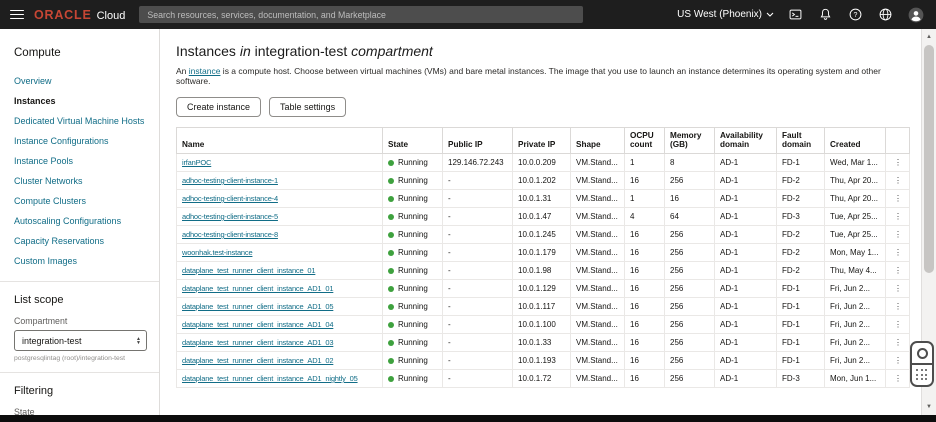 Image resolution: width=936 pixels, height=422 pixels. I want to click on sidebar-item-autoscaling-configurations: Autoscaling Configurations, so click(79, 221).